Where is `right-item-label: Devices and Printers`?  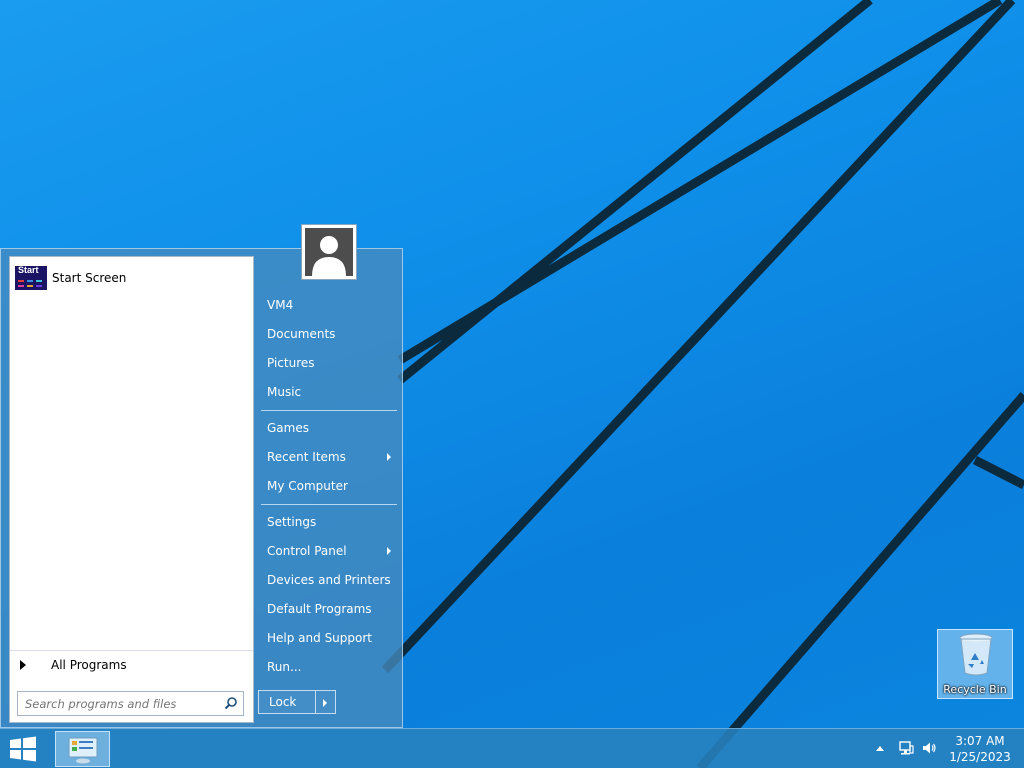
right-item-label: Devices and Printers is located at coordinates (329, 580).